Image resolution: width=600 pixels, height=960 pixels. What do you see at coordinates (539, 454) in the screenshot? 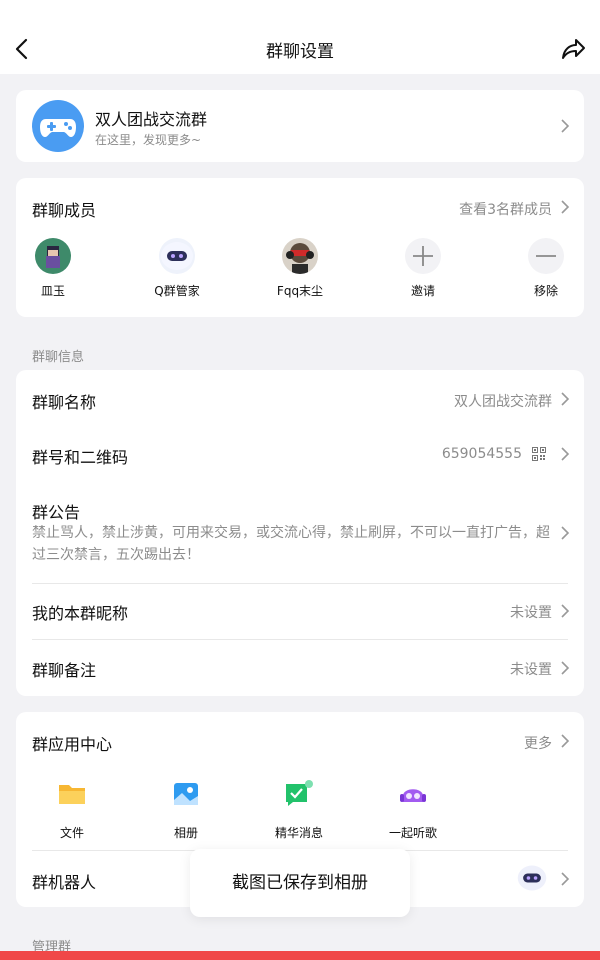
I see `qrcode-icon` at bounding box center [539, 454].